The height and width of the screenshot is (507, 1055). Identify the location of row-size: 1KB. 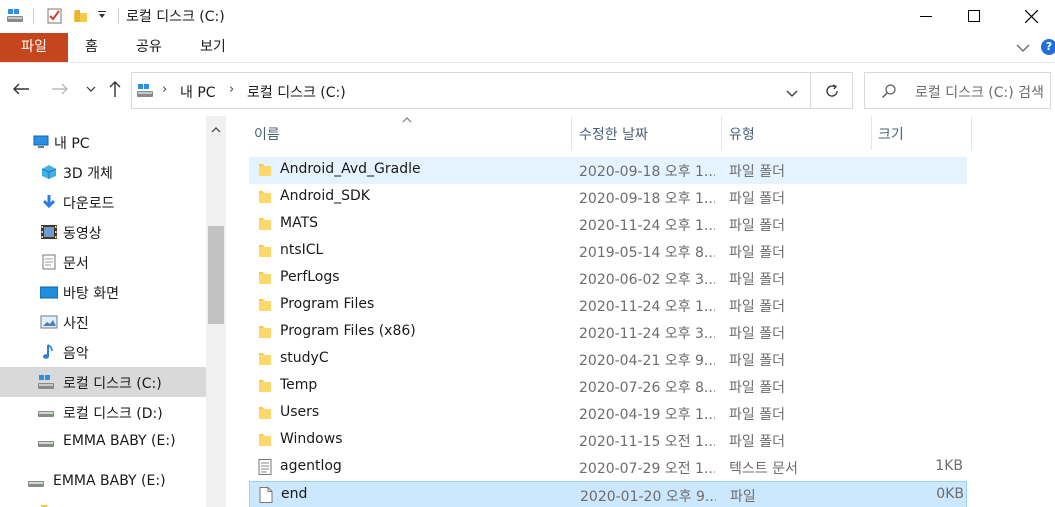
(949, 466).